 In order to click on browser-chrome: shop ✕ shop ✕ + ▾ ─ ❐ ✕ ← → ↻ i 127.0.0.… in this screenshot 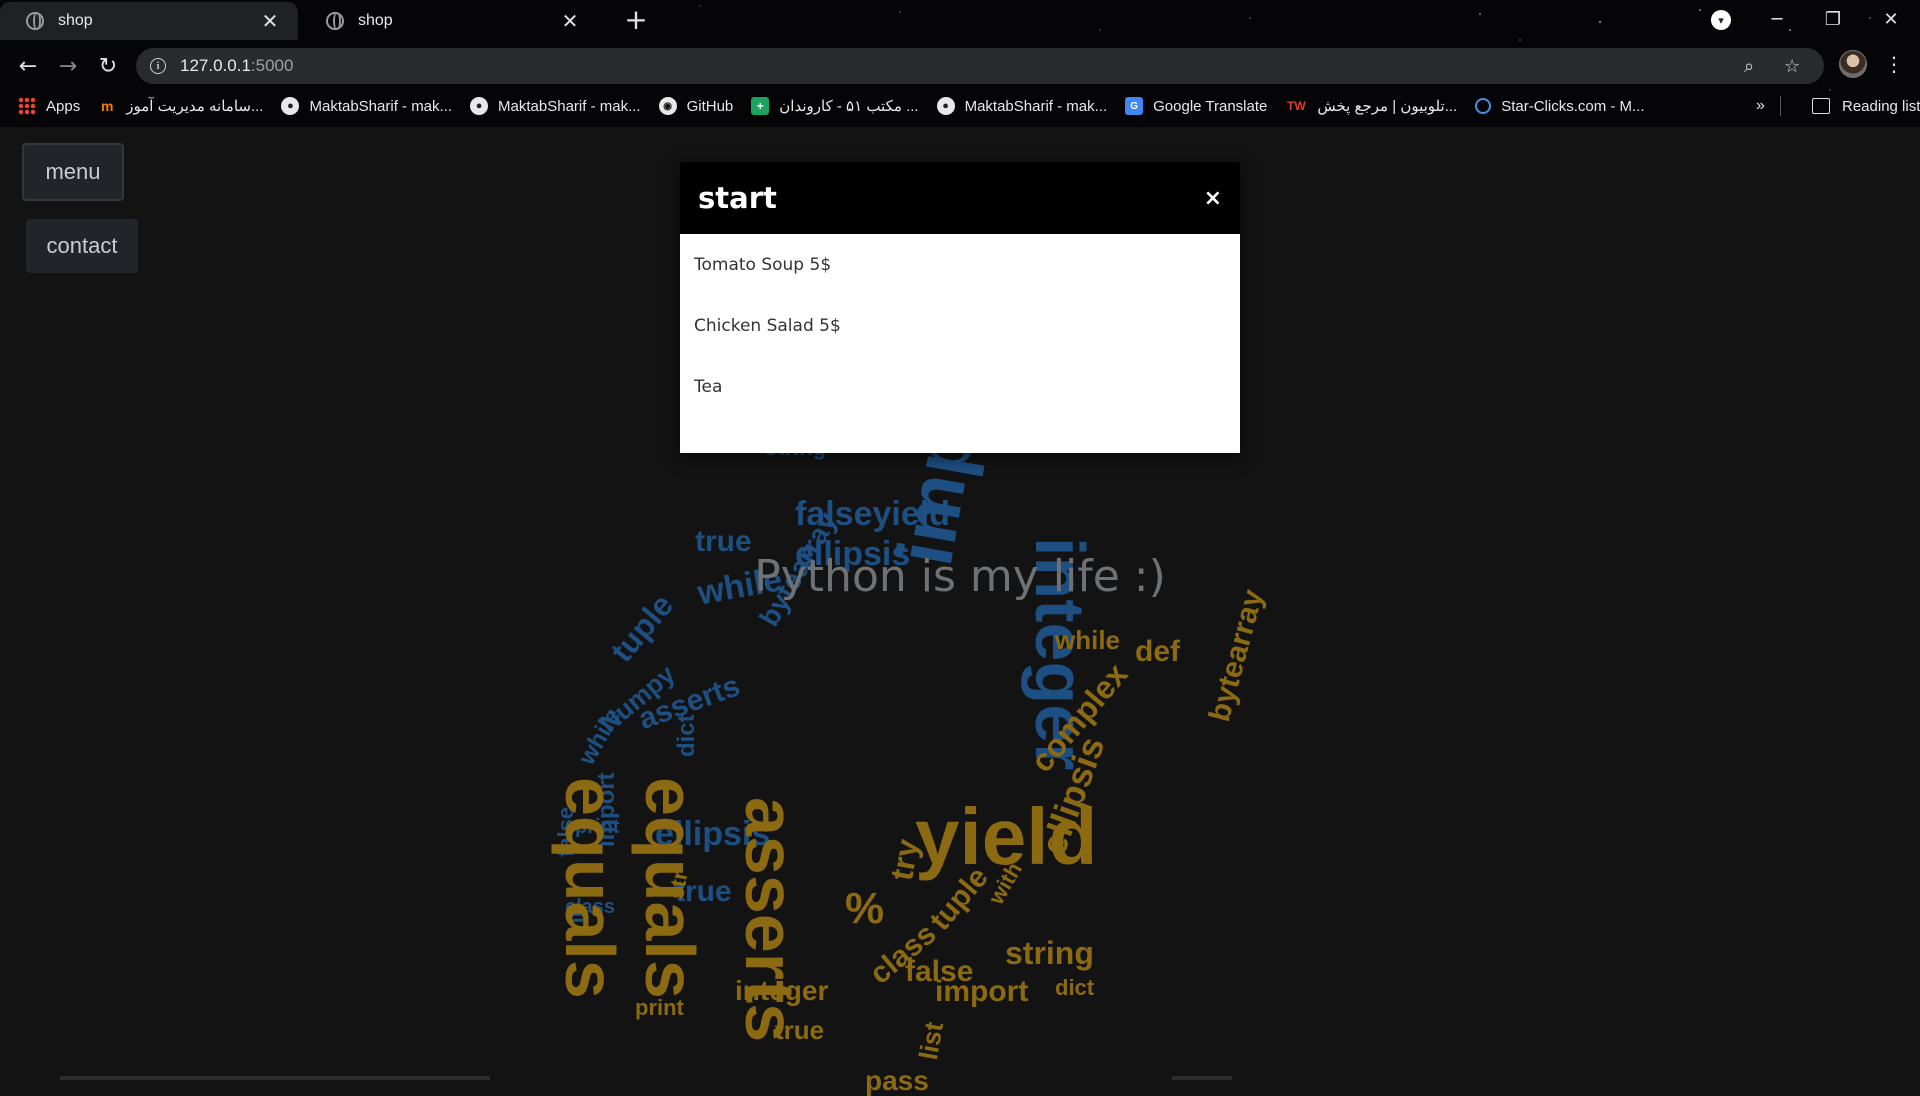, I will do `click(960, 63)`.